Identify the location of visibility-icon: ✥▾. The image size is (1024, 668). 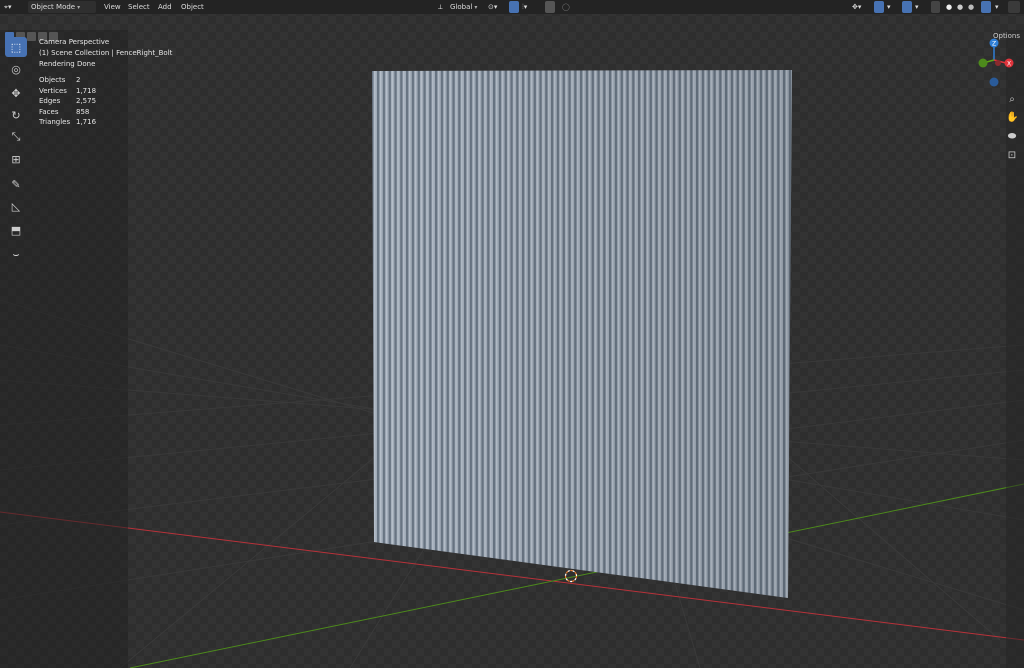
(856, 7).